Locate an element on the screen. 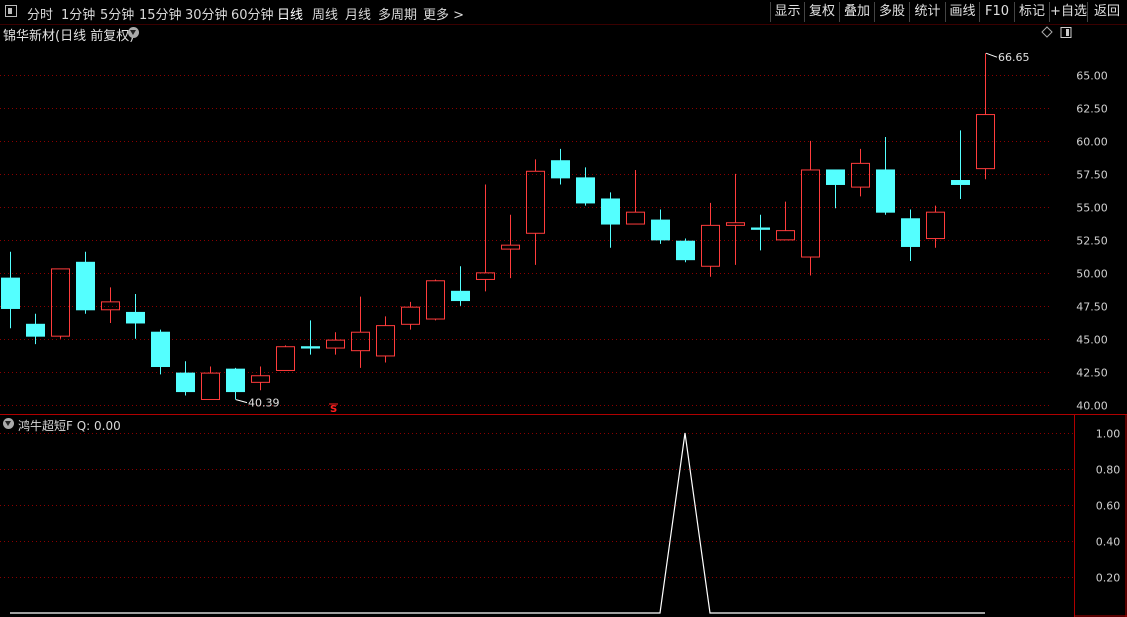  indicator-tick-label: 0.60 is located at coordinates (1108, 506).